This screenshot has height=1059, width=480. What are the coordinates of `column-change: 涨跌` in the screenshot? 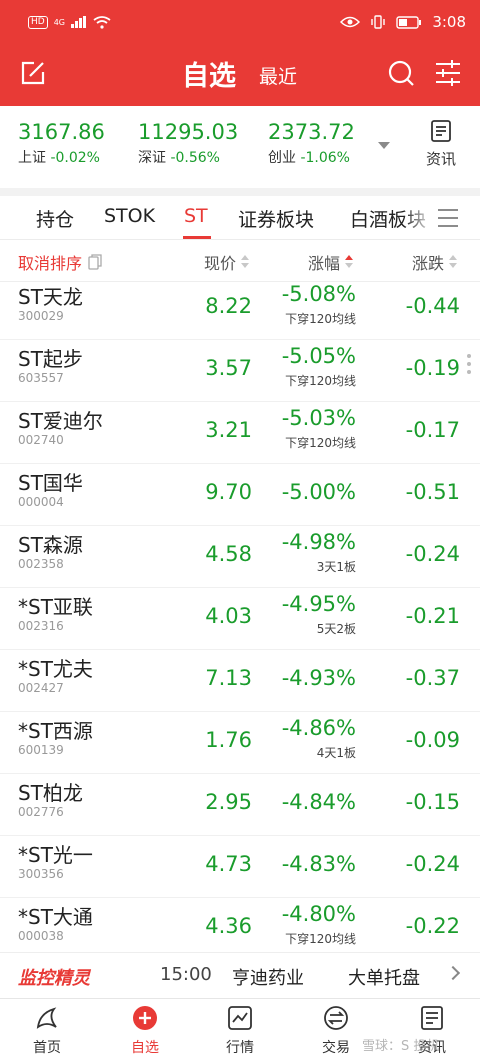 It's located at (435, 262).